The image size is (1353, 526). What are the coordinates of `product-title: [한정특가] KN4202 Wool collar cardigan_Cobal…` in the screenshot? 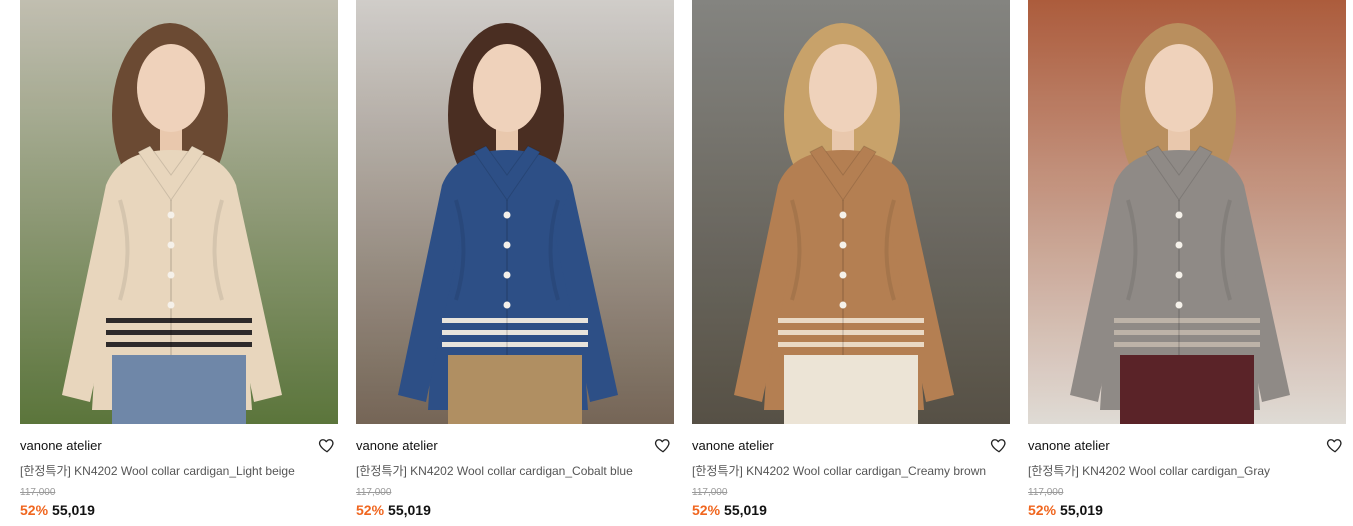 It's located at (515, 470).